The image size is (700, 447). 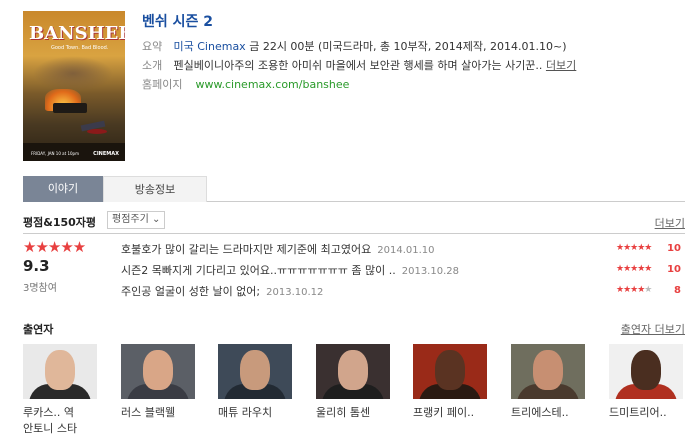 I want to click on rater-count: 3명참여, so click(x=40, y=288).